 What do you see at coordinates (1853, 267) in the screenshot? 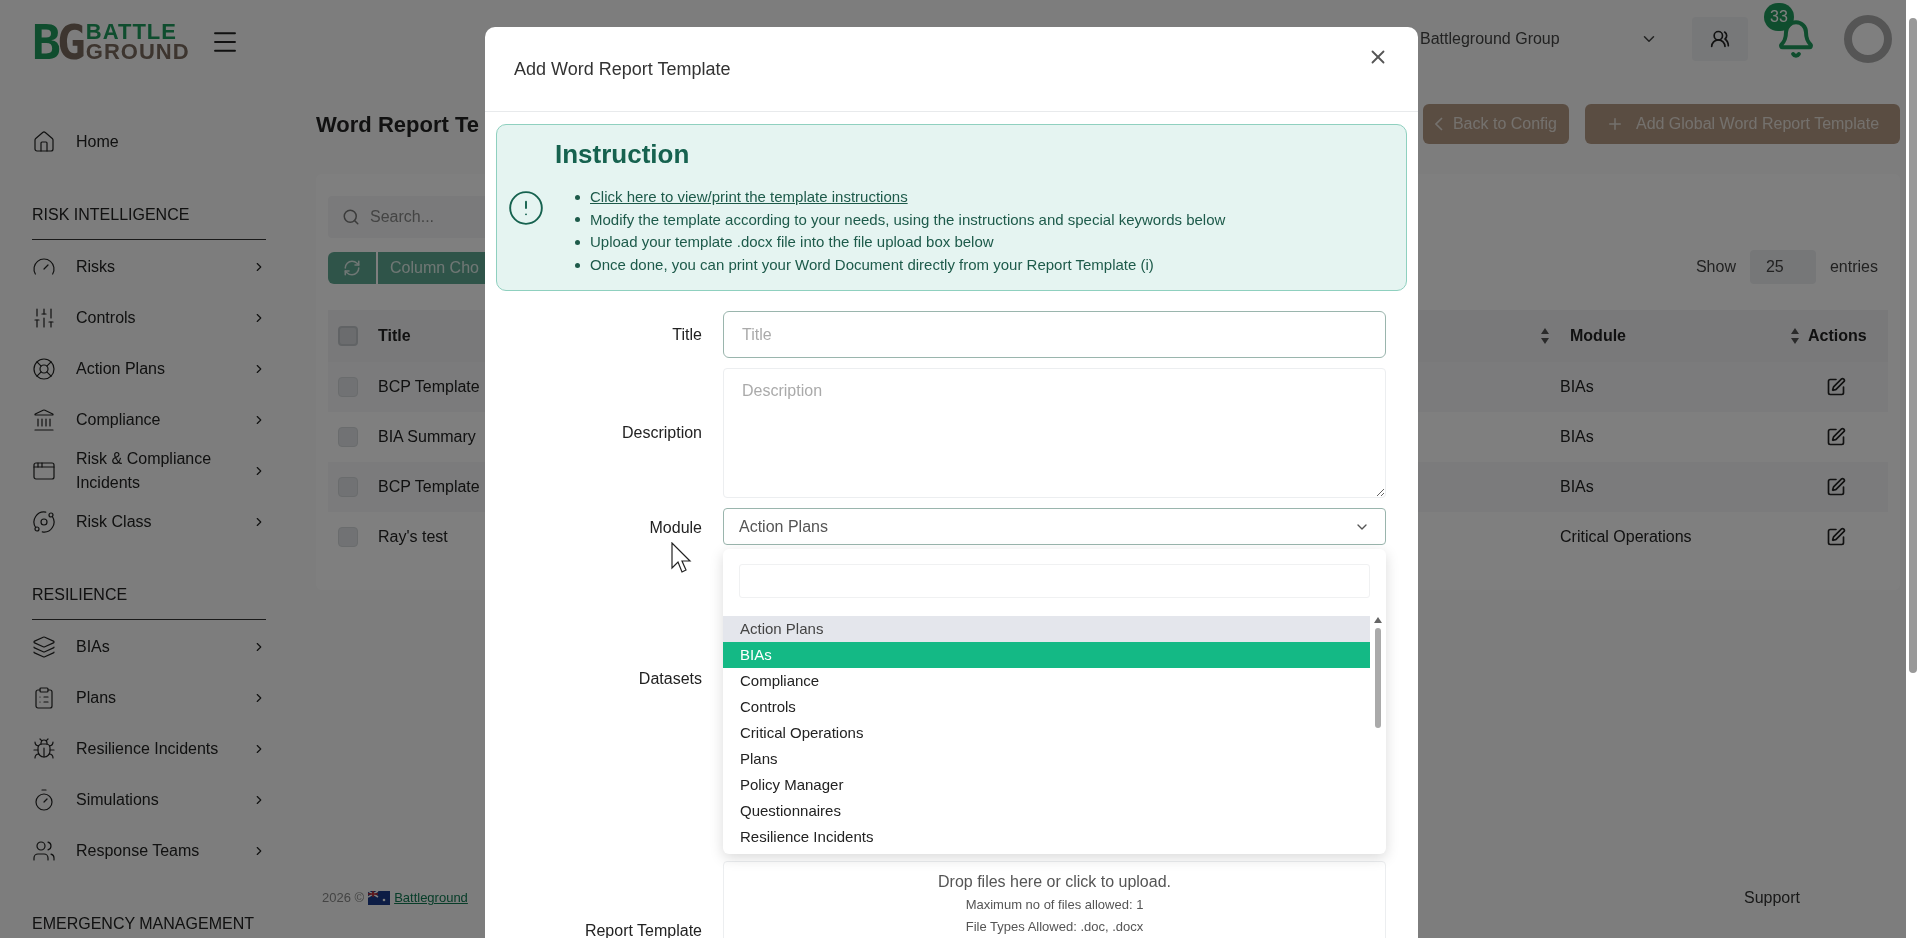
I see `entries-label: entries` at bounding box center [1853, 267].